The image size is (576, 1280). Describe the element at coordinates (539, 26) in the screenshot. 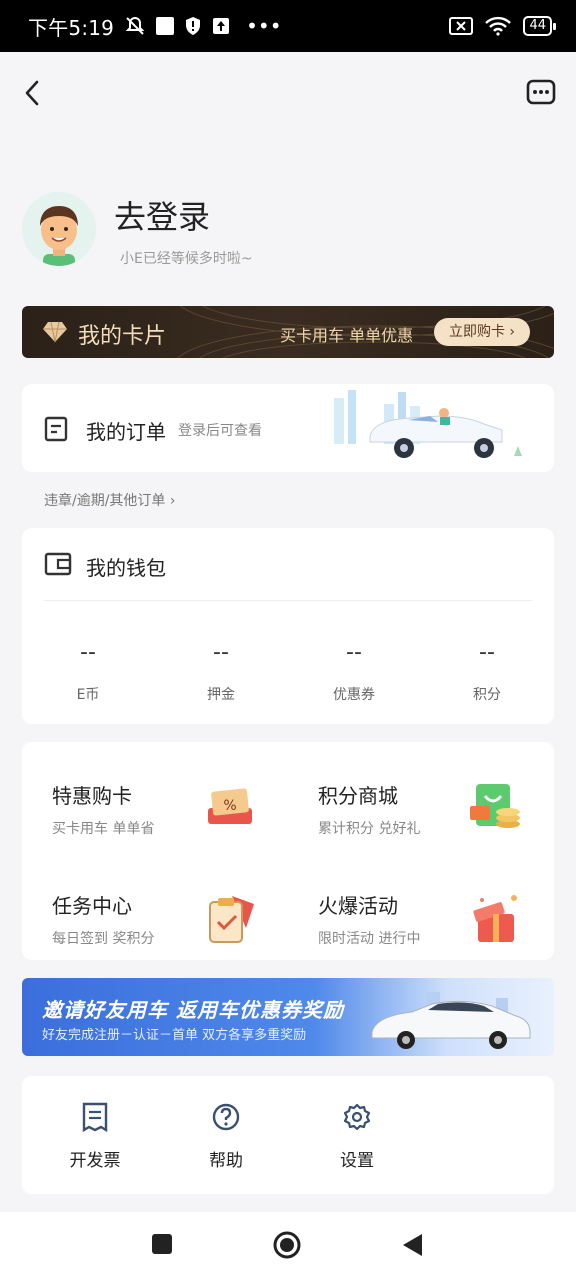

I see `battery-indicator: 44` at that location.